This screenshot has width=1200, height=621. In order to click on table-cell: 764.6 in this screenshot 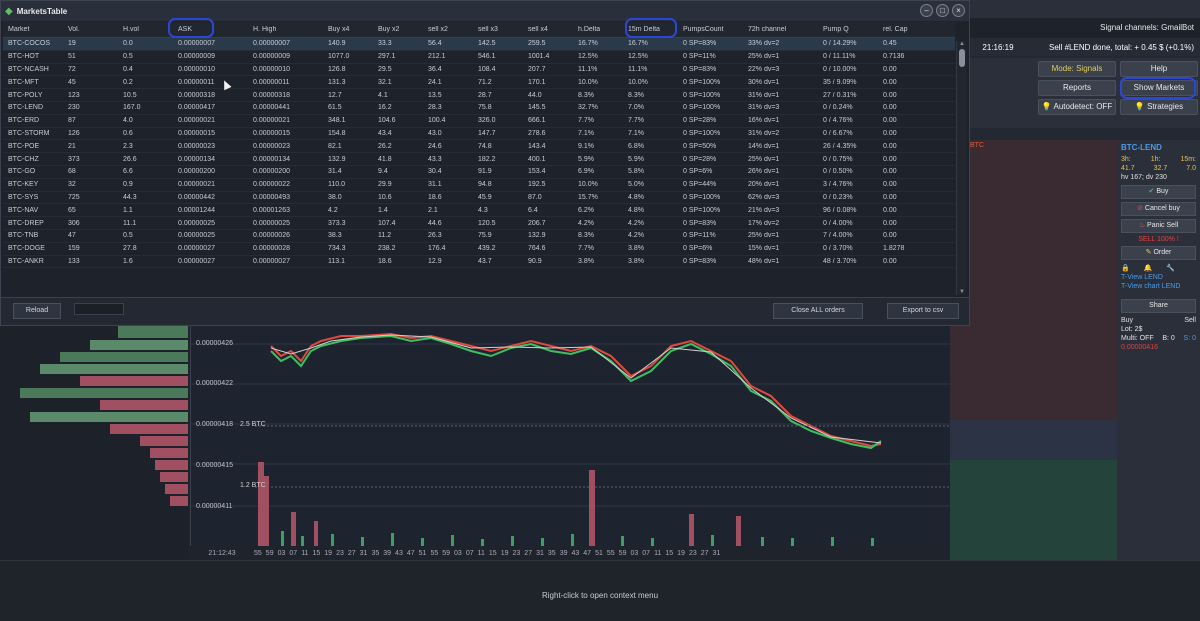, I will do `click(537, 249)`.